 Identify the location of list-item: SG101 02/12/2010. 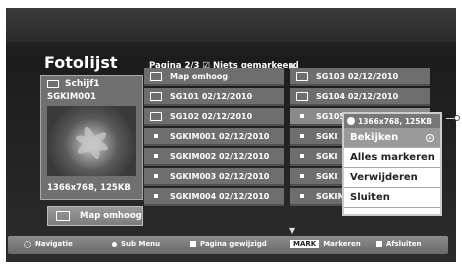
(214, 97).